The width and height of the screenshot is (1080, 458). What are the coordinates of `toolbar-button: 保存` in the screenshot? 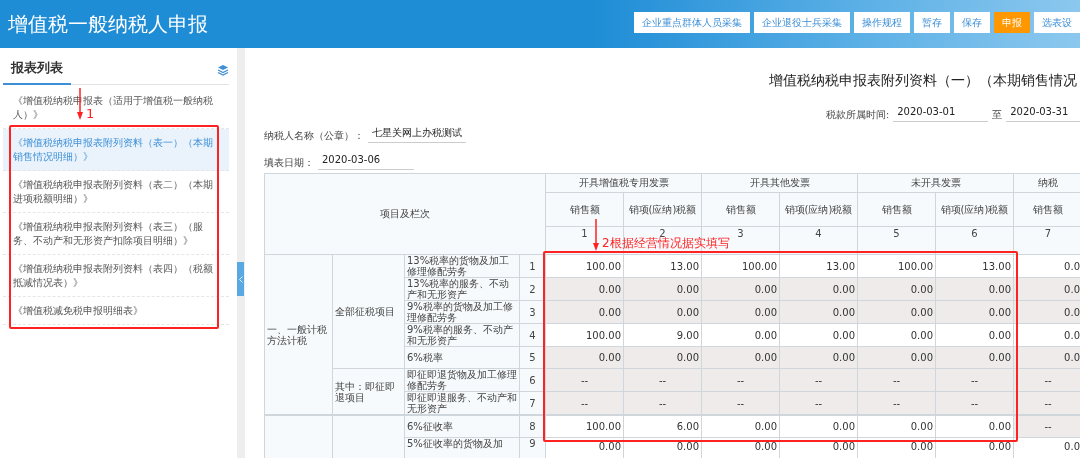 It's located at (972, 22).